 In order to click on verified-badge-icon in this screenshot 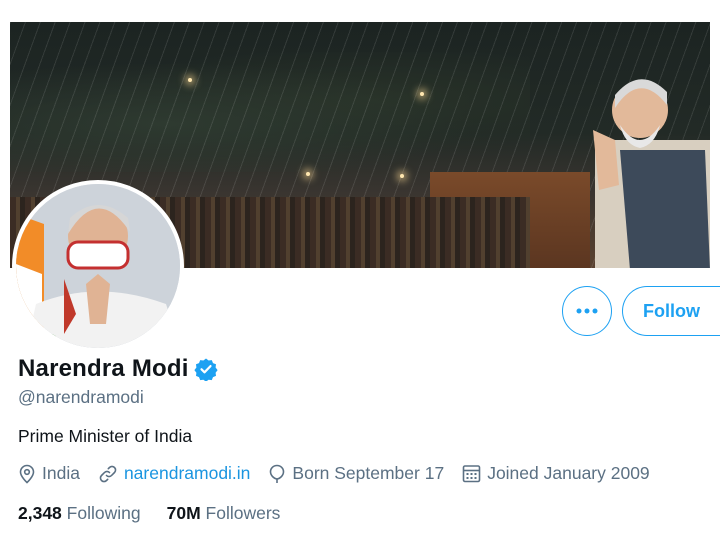, I will do `click(206, 369)`.